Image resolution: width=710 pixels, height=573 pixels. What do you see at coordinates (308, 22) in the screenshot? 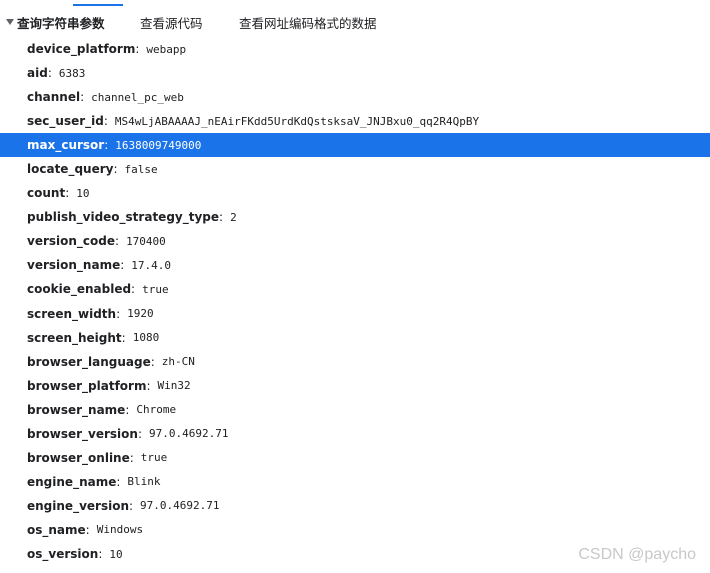
I see `view-url-encoded-link: 查看网址编码格式的数据` at bounding box center [308, 22].